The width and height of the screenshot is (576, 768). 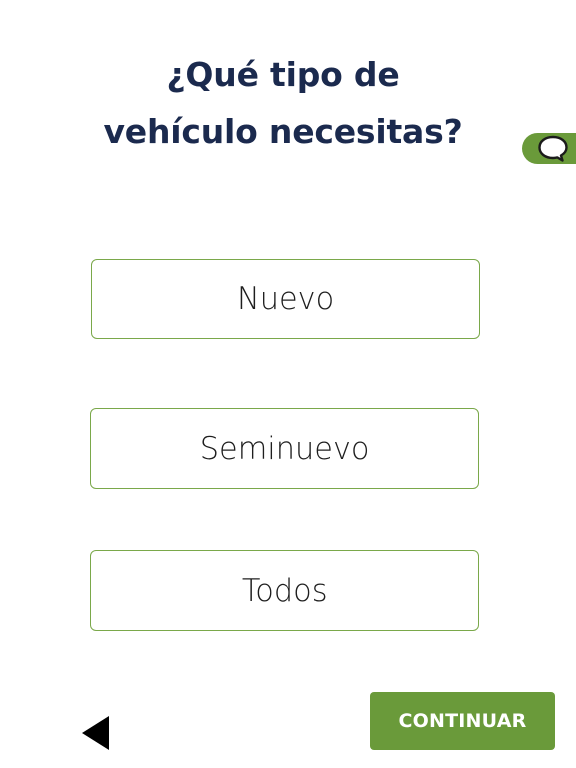 I want to click on option-todos-label: Todos, so click(x=284, y=590).